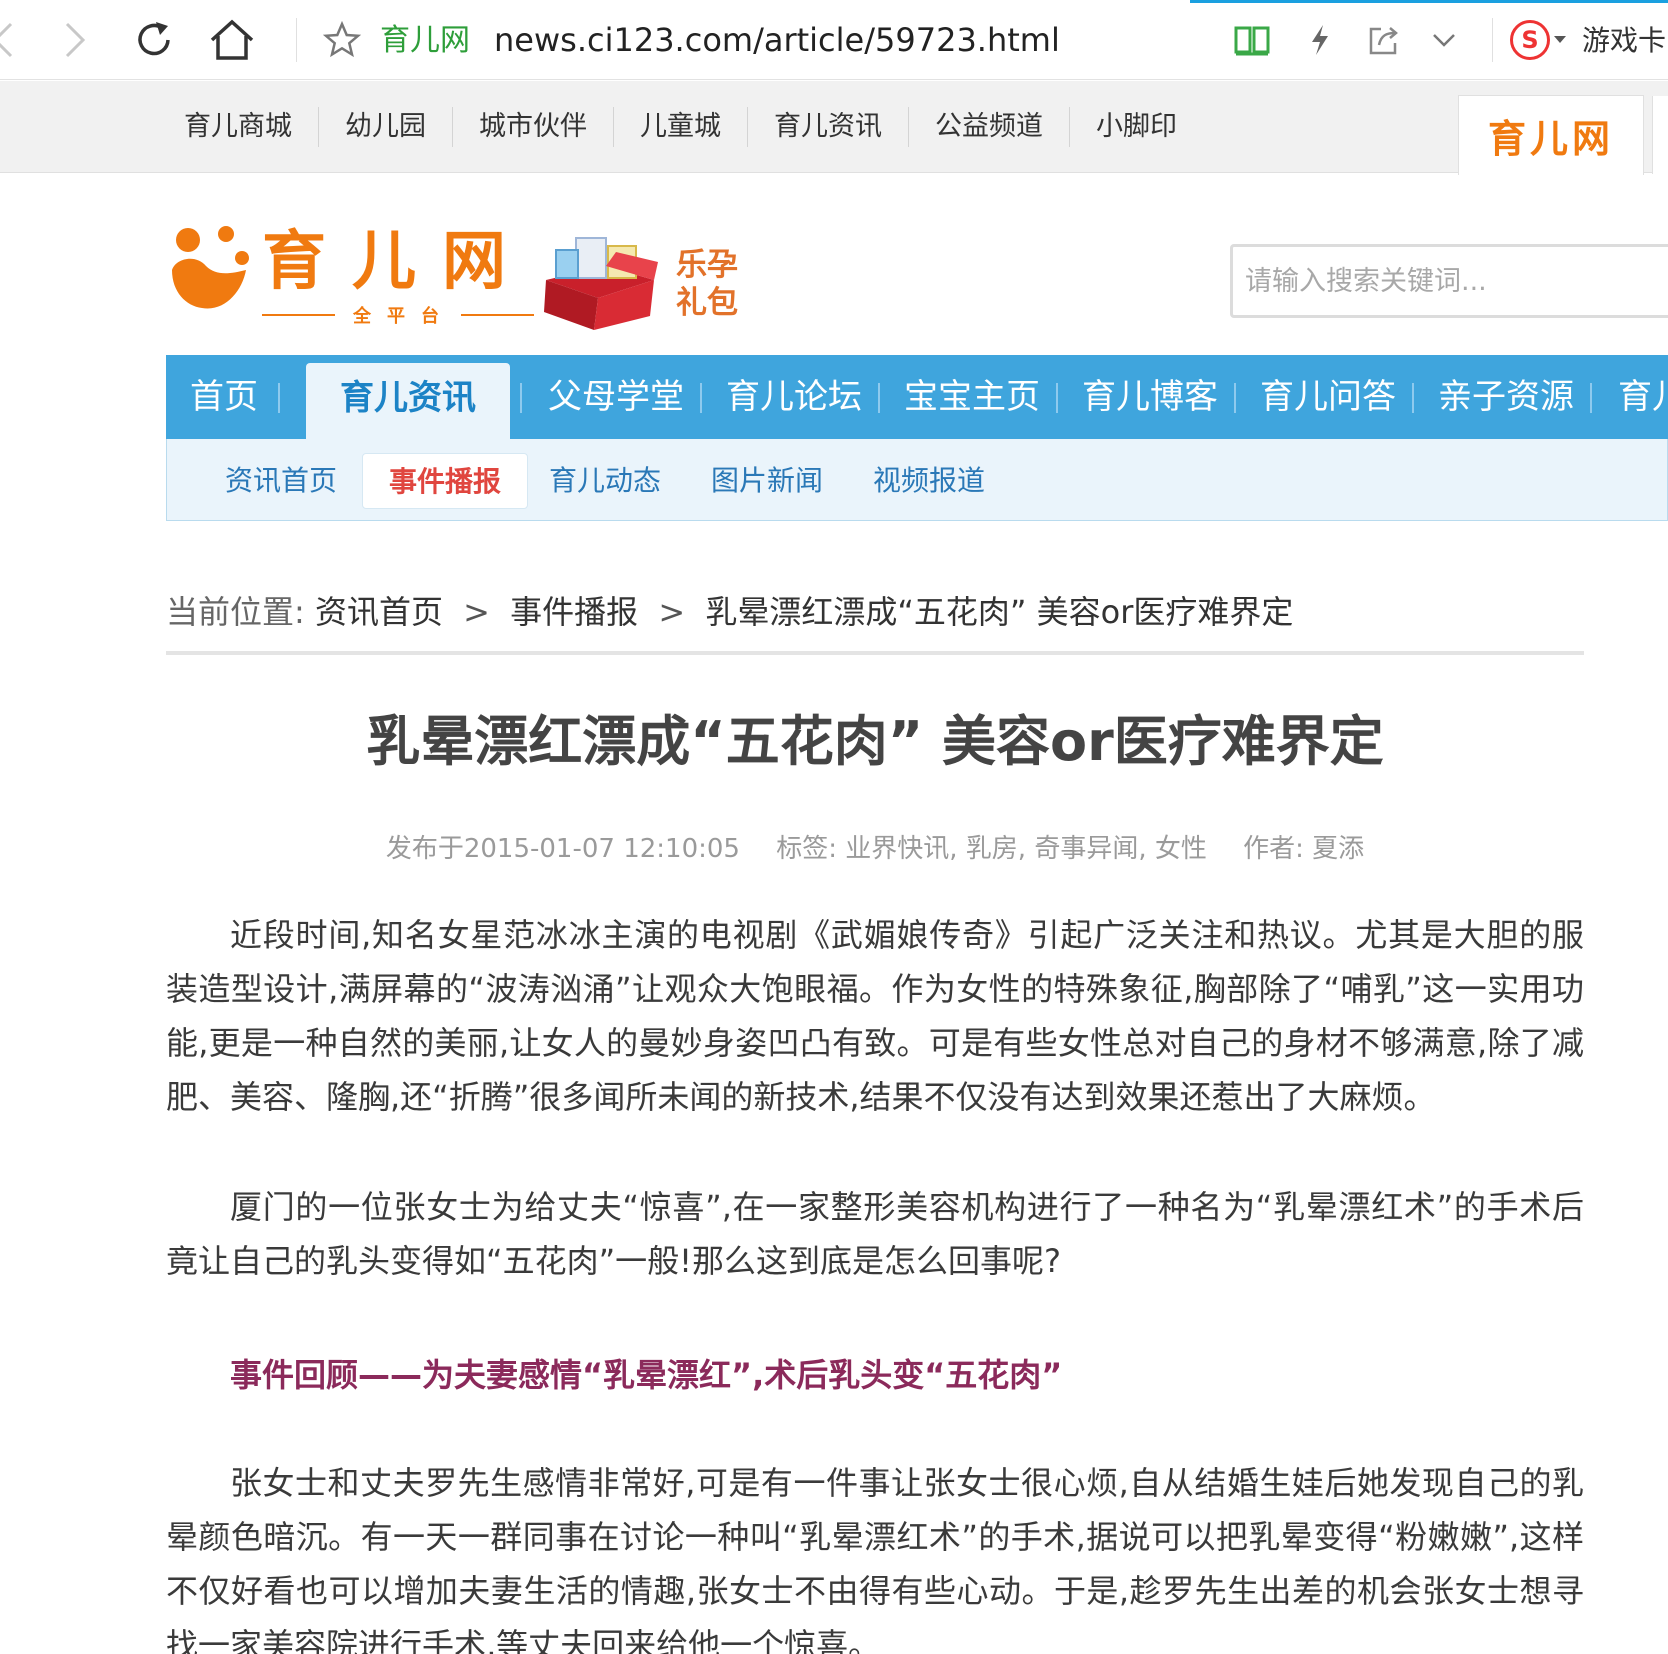  I want to click on subnav-photo-news: 图片新闻, so click(767, 481).